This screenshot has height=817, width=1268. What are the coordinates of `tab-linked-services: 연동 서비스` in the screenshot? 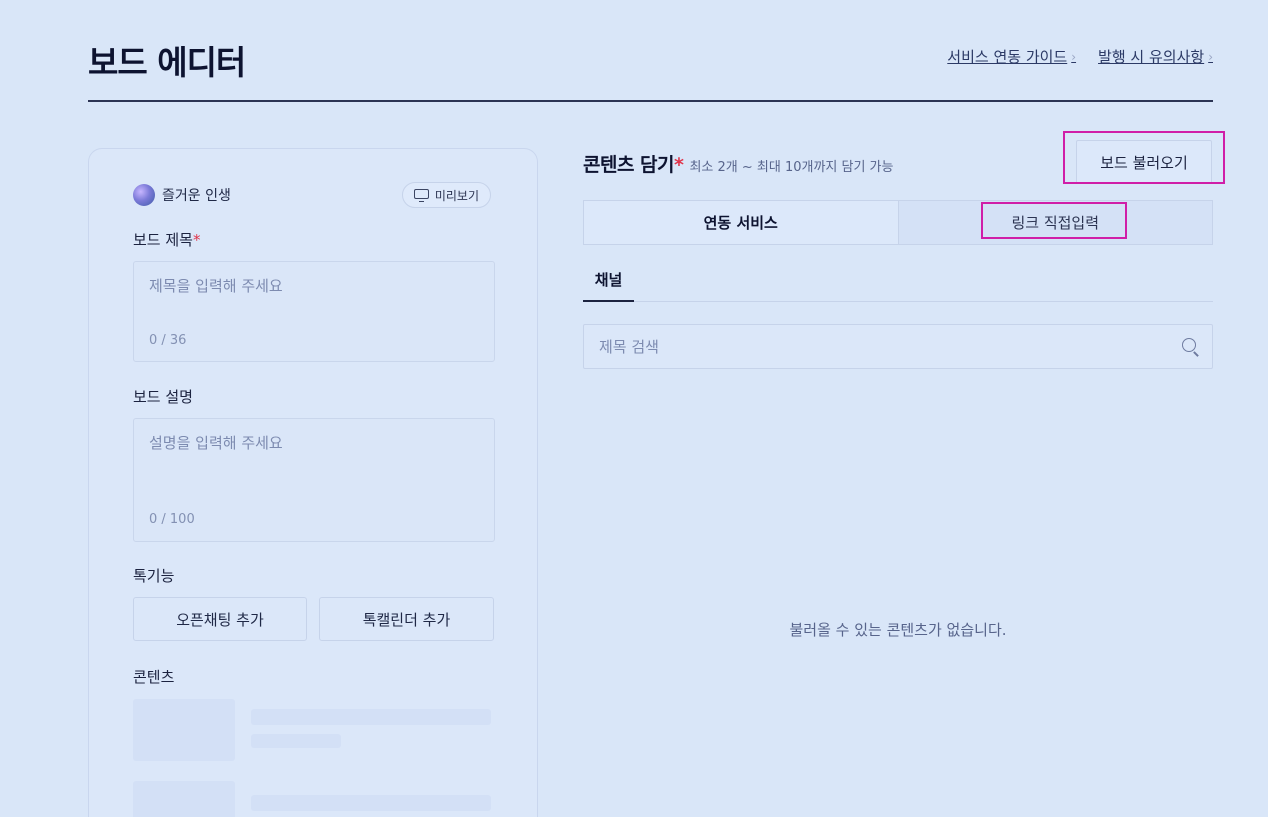 It's located at (741, 222).